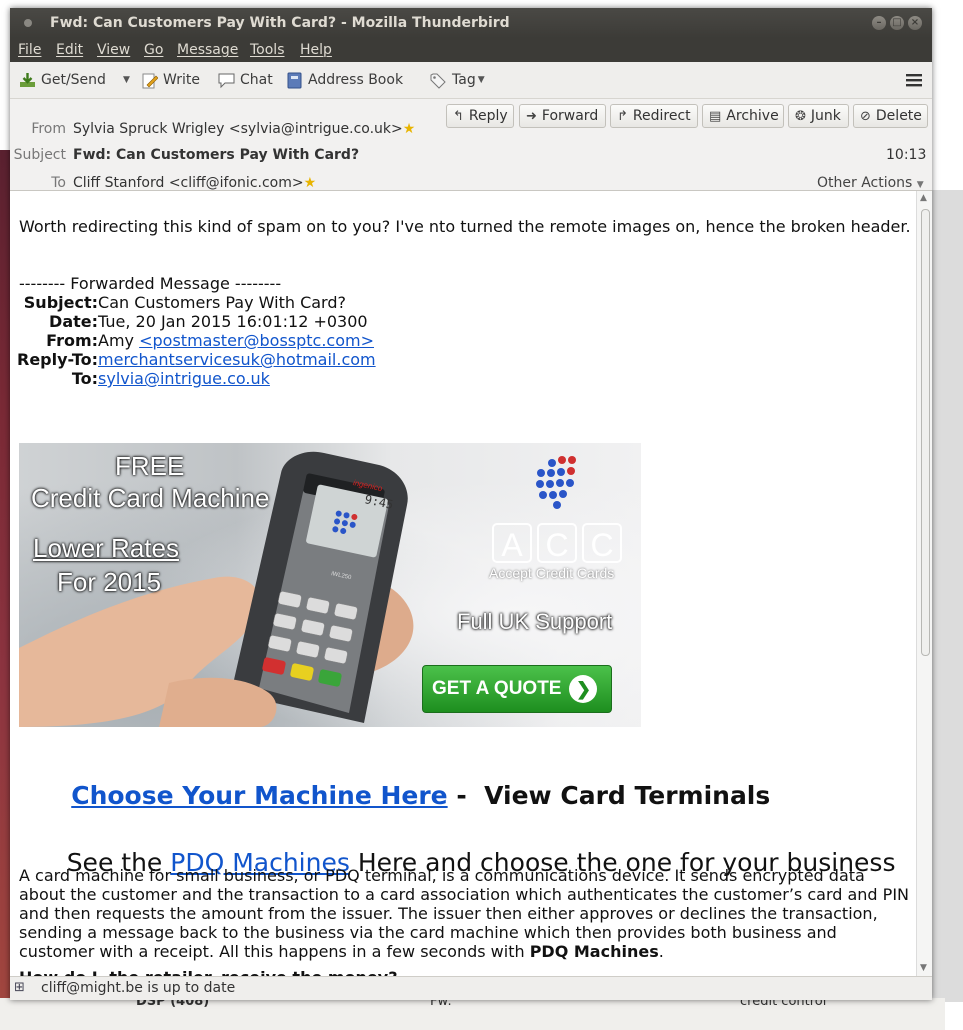 This screenshot has height=1030, width=963. What do you see at coordinates (654, 116) in the screenshot?
I see `redirect-button: ↱ Redirect` at bounding box center [654, 116].